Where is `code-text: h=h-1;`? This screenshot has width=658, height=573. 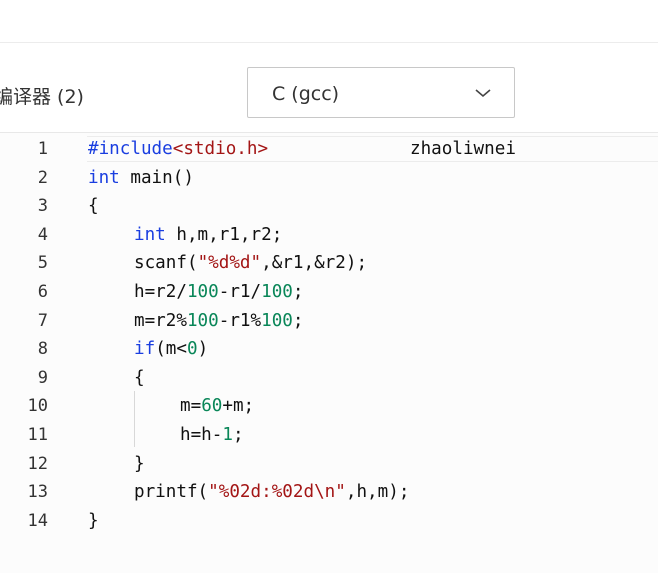
code-text: h=h-1; is located at coordinates (212, 435).